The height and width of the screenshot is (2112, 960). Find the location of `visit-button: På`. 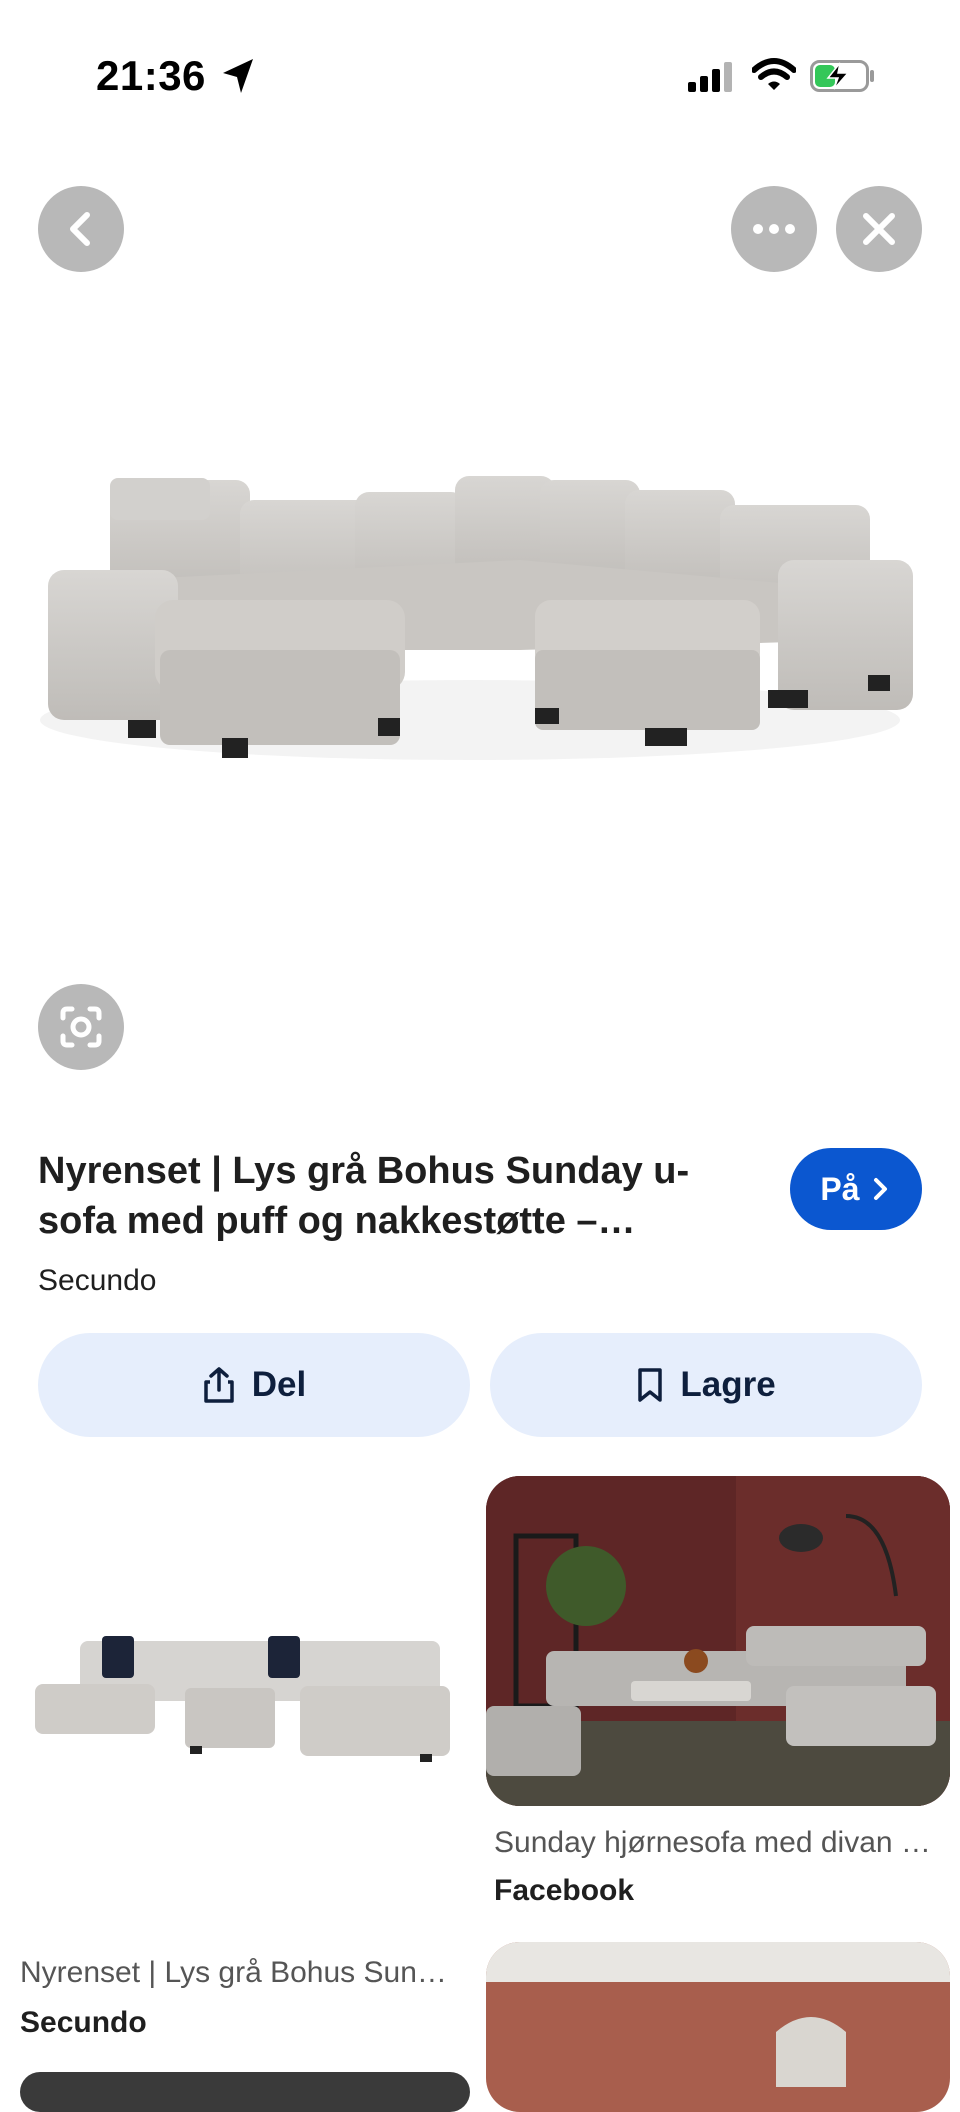

visit-button: På is located at coordinates (856, 1189).